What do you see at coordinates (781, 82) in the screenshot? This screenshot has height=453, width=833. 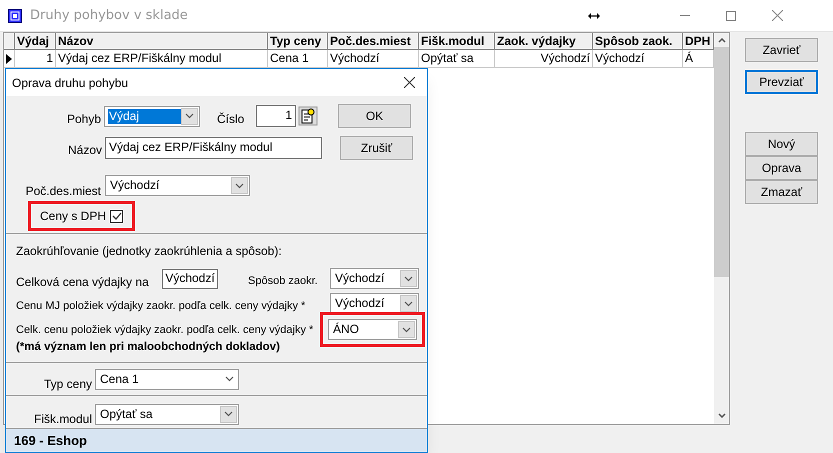 I see `button: Prevziať` at bounding box center [781, 82].